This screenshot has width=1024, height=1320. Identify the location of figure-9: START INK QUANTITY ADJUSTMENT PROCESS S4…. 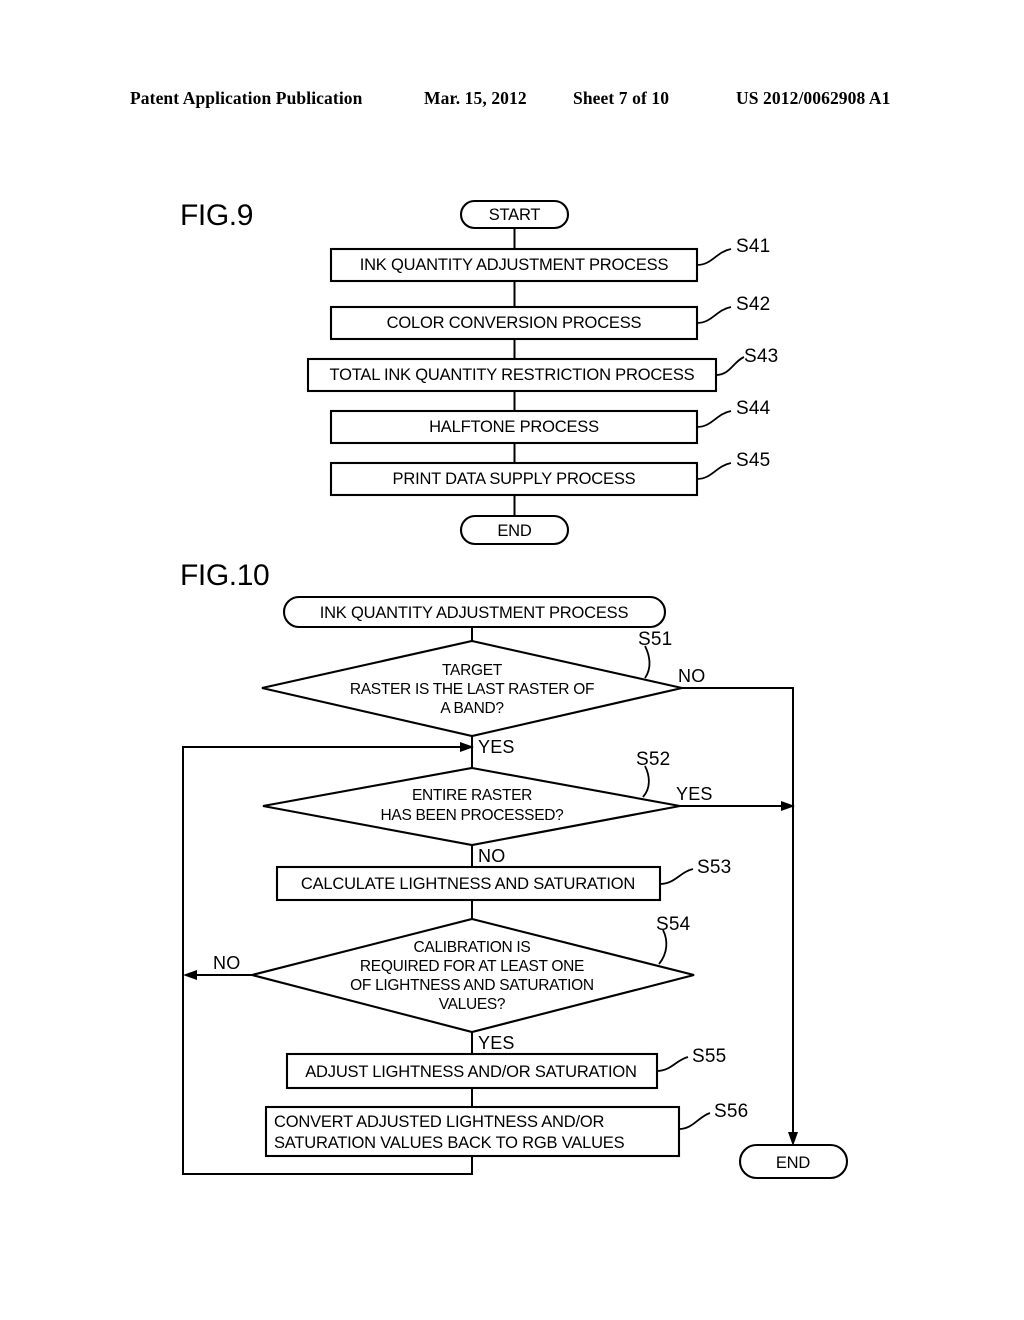
(542, 372).